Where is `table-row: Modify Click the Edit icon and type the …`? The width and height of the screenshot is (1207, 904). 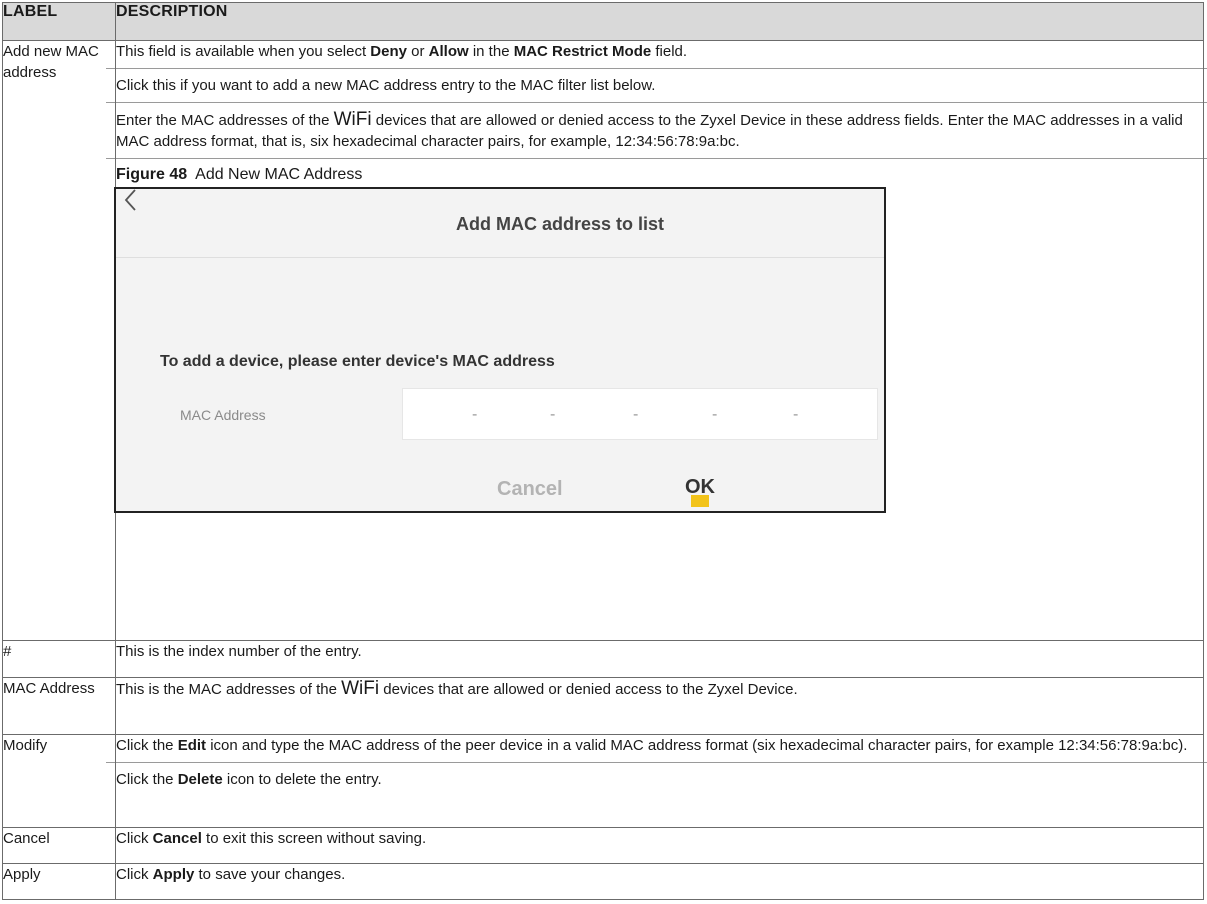
table-row: Modify Click the Edit icon and type the … is located at coordinates (604, 781).